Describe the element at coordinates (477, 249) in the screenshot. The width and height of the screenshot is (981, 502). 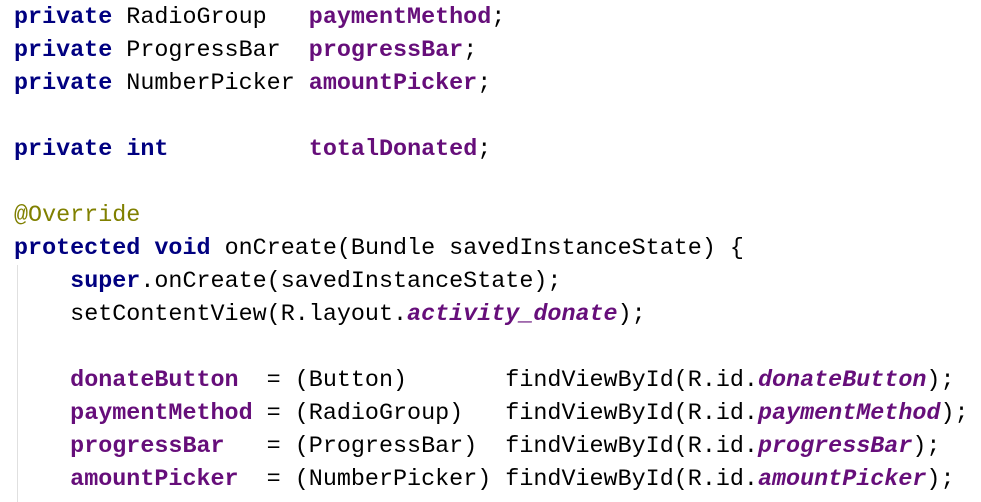
I see `method-decl: onCreate(Bundle savedInstanceState) {` at that location.